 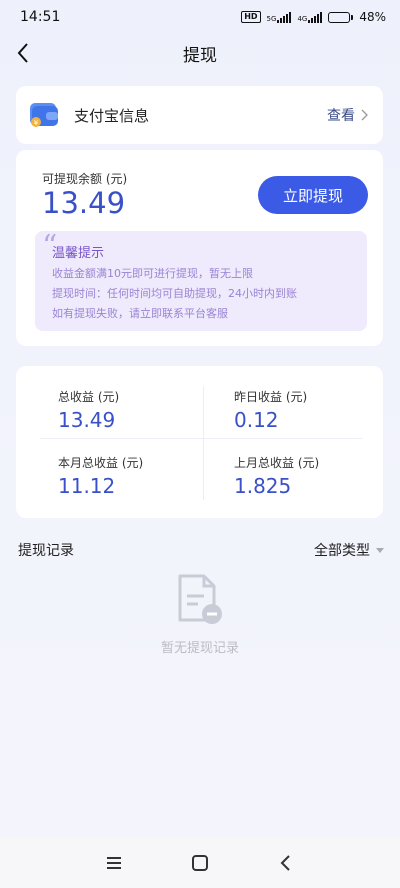 I want to click on withdraw-now-button: 立即提现, so click(x=313, y=195).